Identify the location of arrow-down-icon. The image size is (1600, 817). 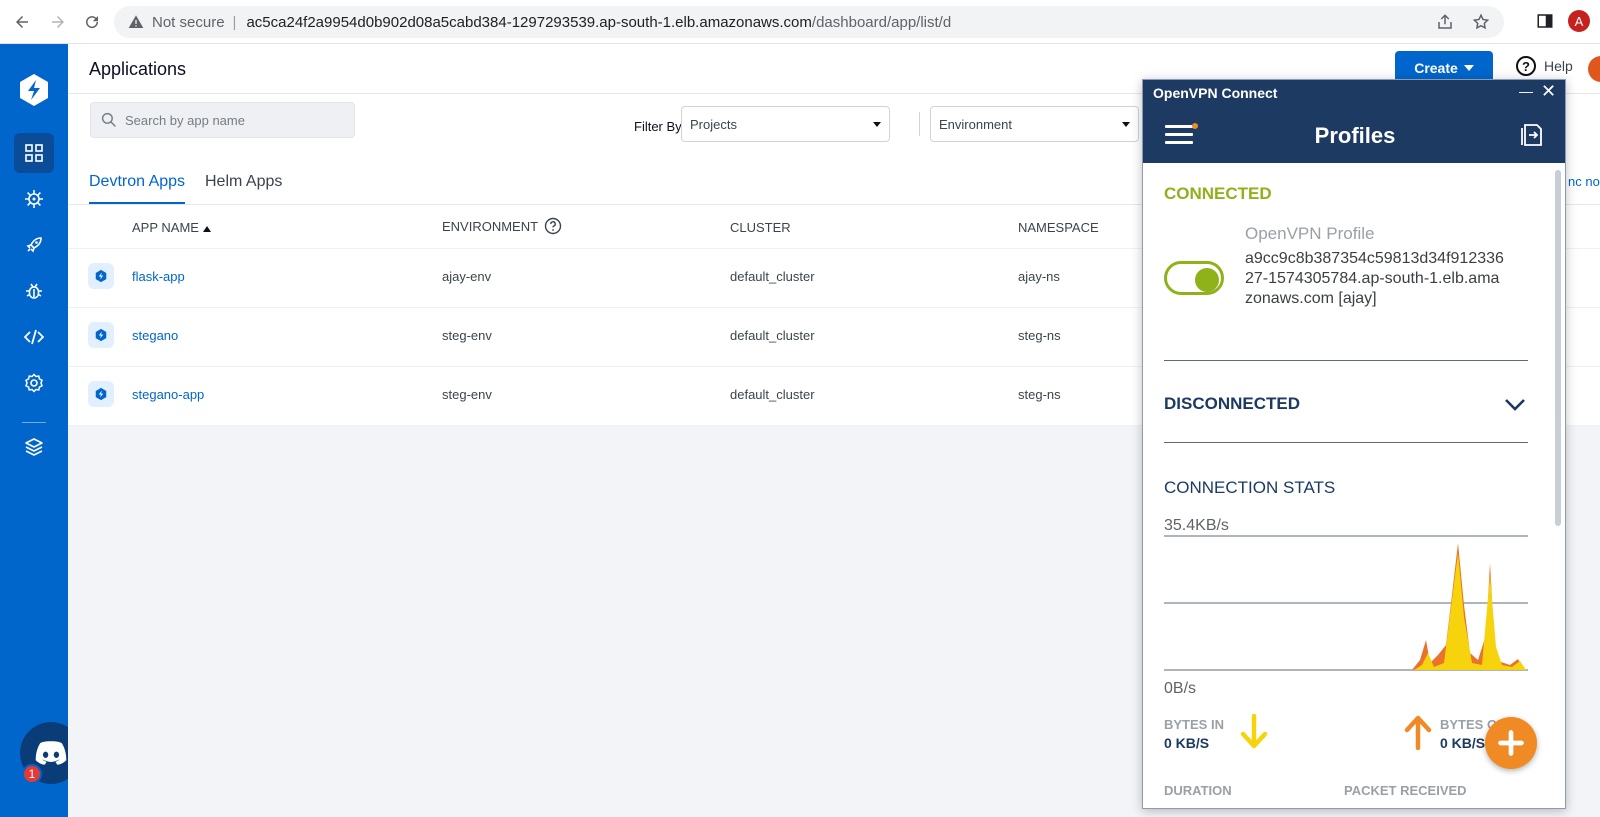
(1254, 731).